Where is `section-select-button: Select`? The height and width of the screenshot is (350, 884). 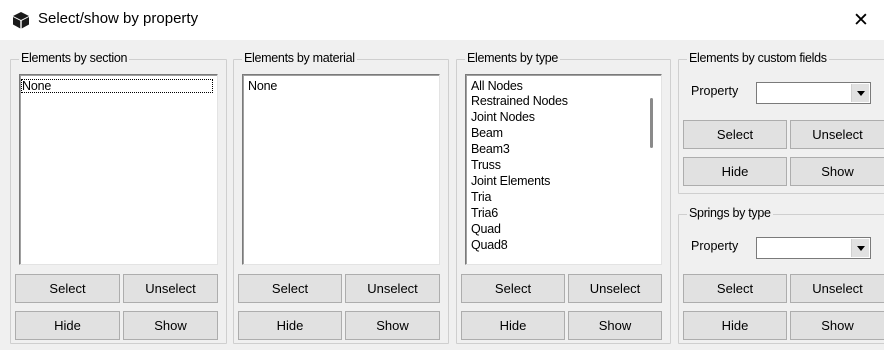
section-select-button: Select is located at coordinates (67, 288).